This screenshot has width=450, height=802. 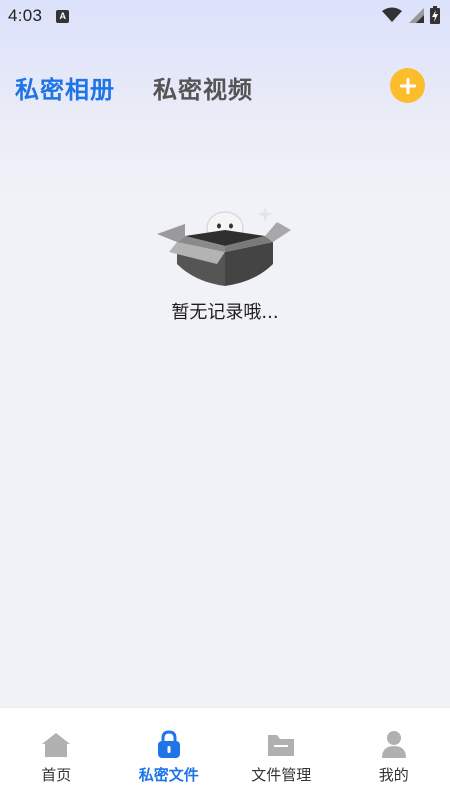 I want to click on tab-bar: 私密相册 私密视频, so click(x=134, y=87).